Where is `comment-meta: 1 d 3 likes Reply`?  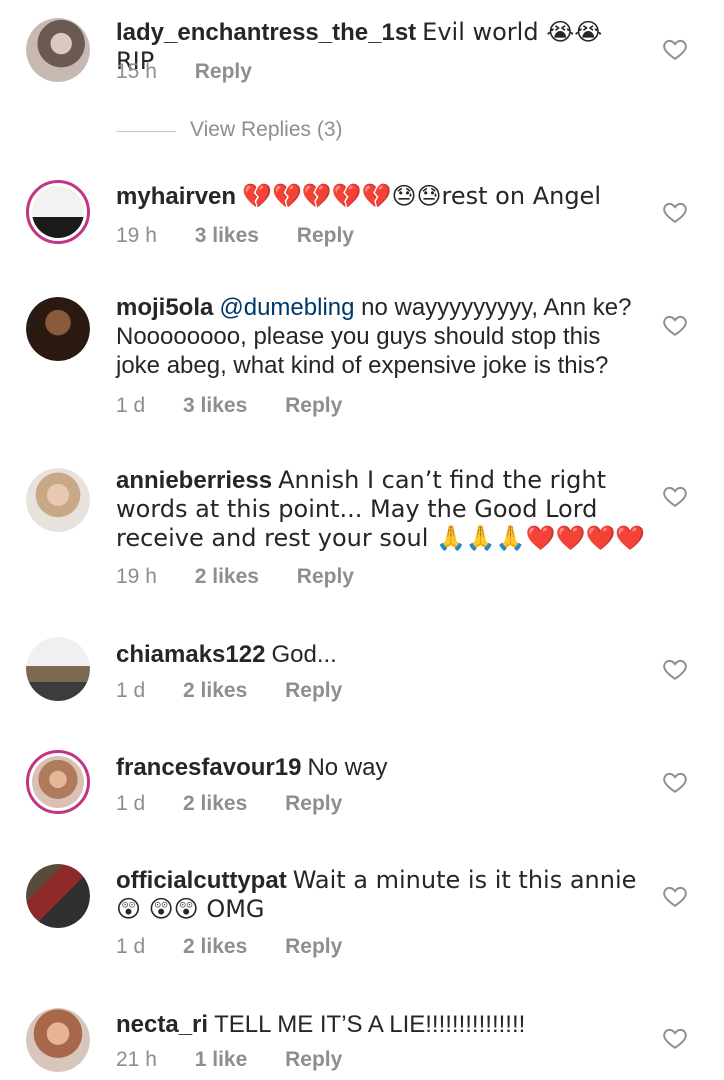
comment-meta: 1 d 3 likes Reply is located at coordinates (245, 406).